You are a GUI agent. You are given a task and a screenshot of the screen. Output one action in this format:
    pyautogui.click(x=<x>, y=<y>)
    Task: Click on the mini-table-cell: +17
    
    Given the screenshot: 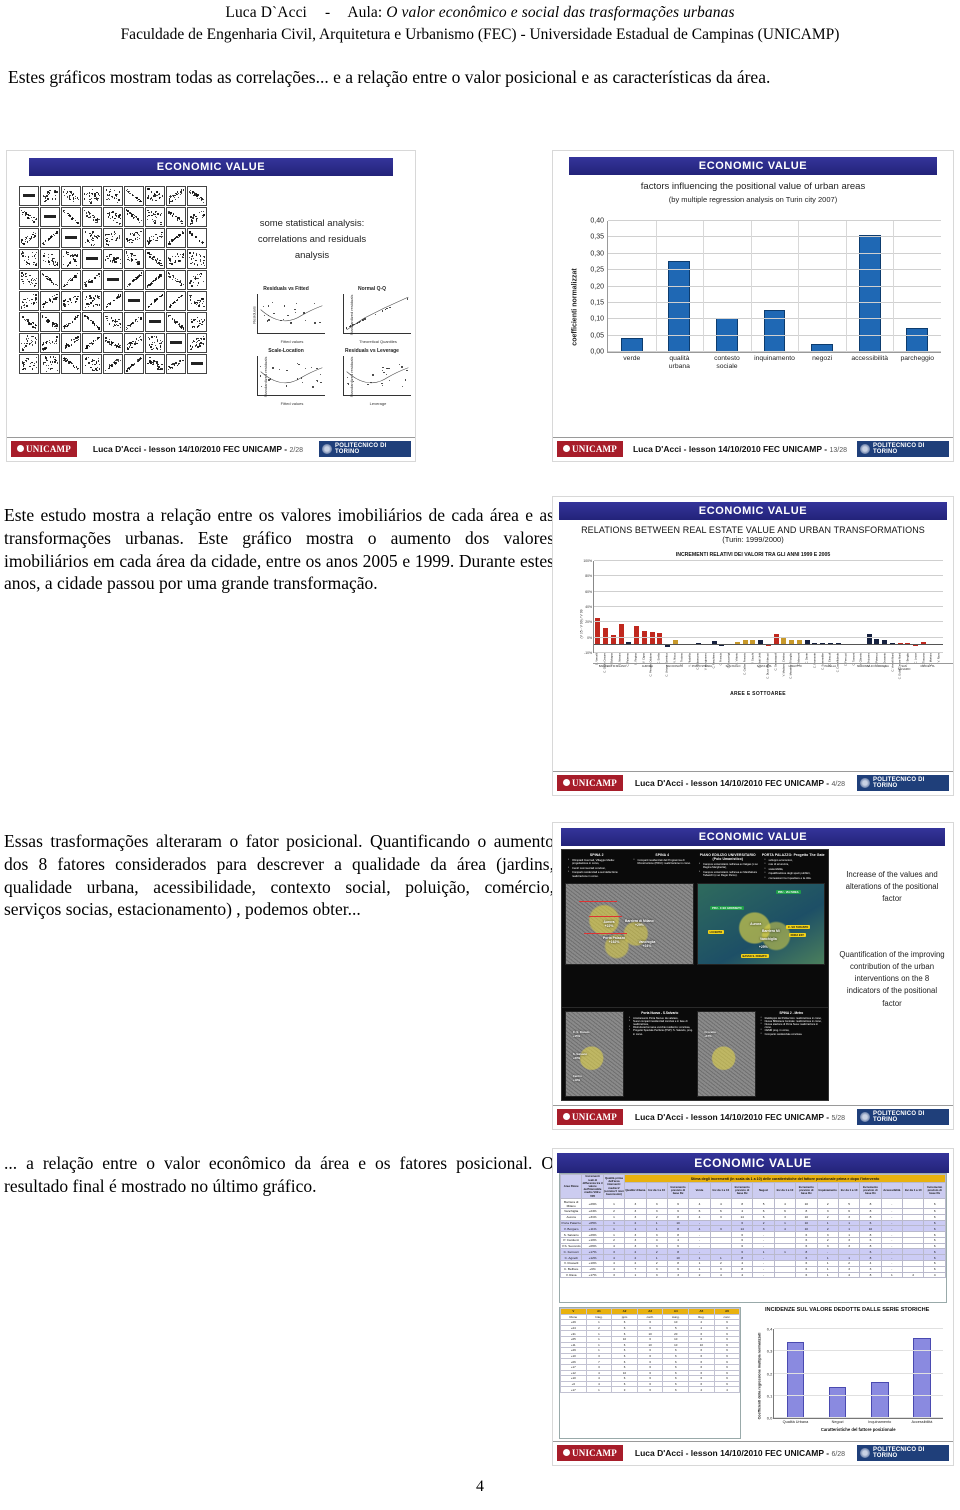 What is the action you would take?
    pyautogui.click(x=573, y=1389)
    